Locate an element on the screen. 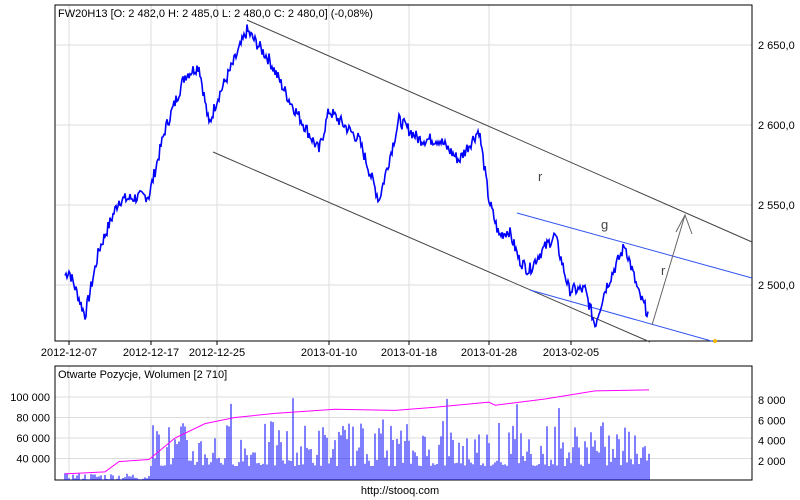 The height and width of the screenshot is (500, 800). projection-arrow is located at coordinates (668, 270).